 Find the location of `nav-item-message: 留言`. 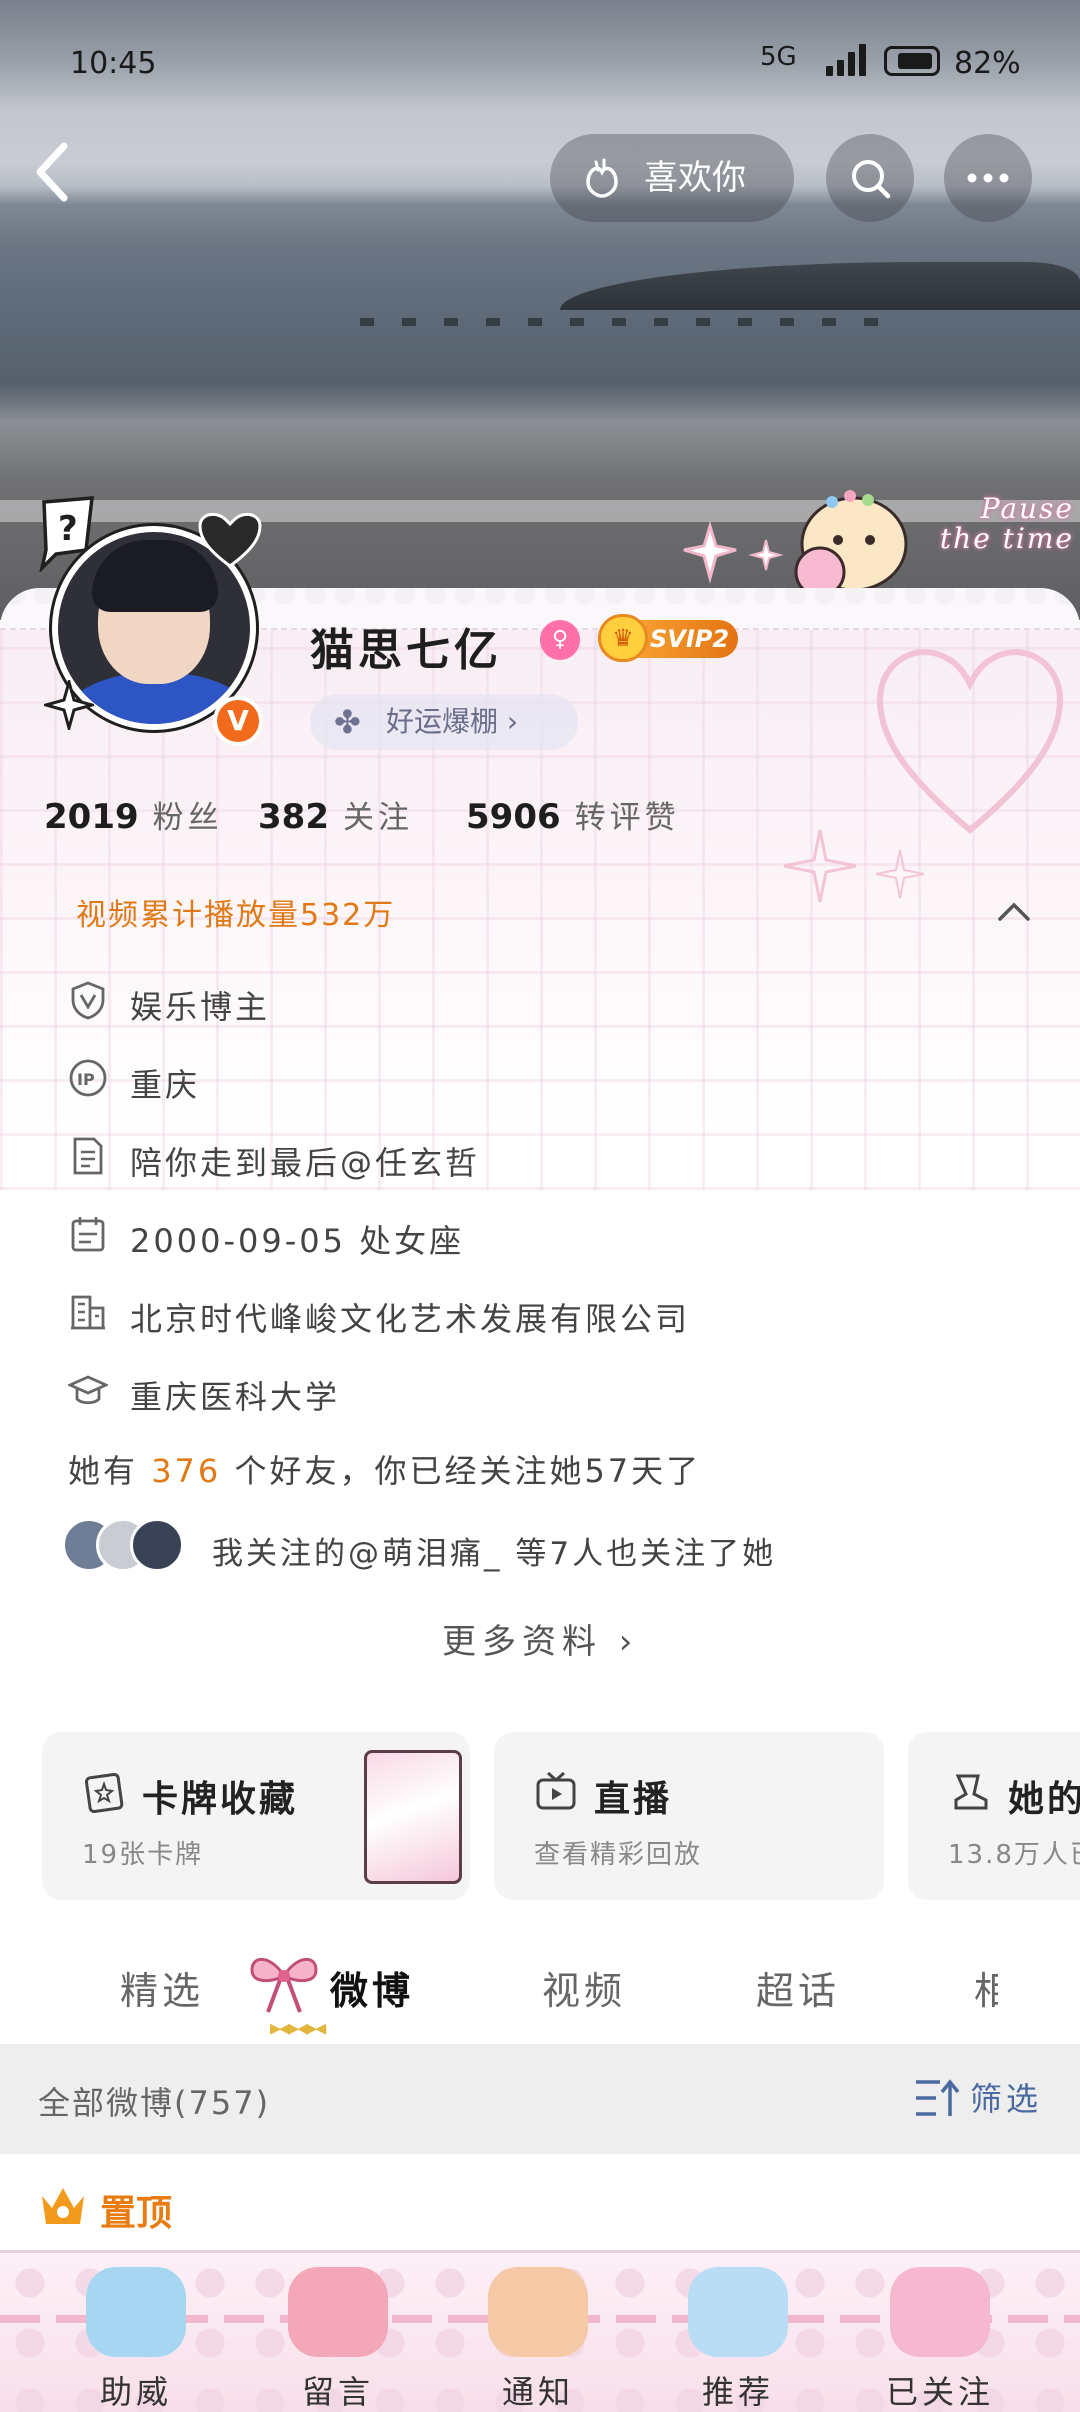

nav-item-message: 留言 is located at coordinates (338, 2332).